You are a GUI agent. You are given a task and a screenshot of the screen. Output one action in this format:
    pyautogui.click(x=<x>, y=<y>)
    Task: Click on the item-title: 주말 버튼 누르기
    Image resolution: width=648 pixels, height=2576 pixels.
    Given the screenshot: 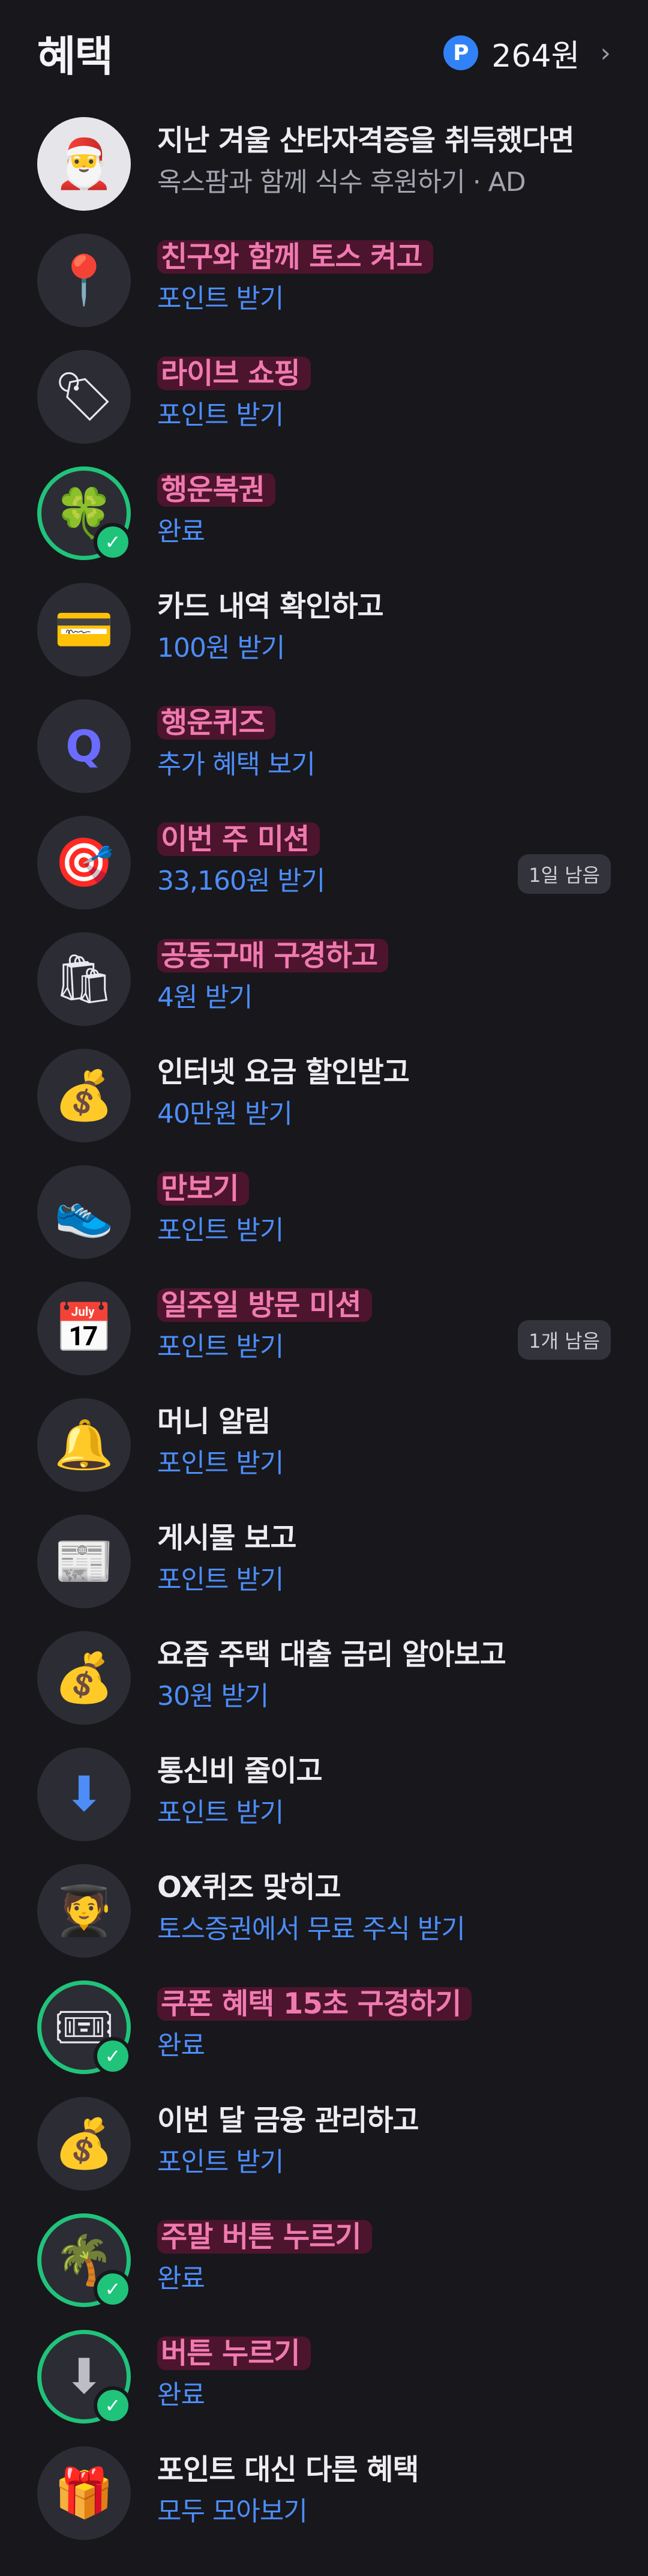 What is the action you would take?
    pyautogui.click(x=264, y=2237)
    